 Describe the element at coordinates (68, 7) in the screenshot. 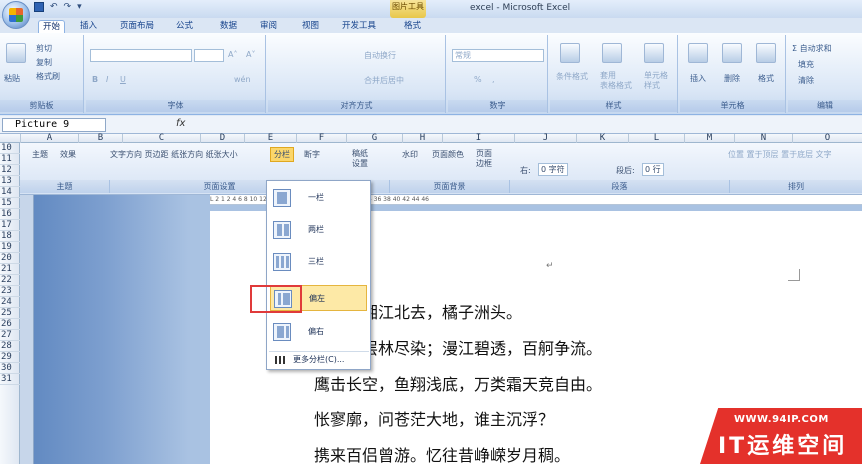

I see `redo-icon: ↷` at that location.